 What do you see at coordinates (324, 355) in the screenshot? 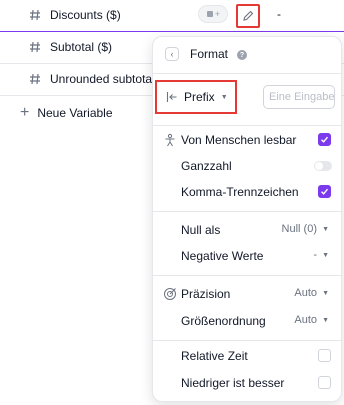
I see `relative-time-checkbox` at bounding box center [324, 355].